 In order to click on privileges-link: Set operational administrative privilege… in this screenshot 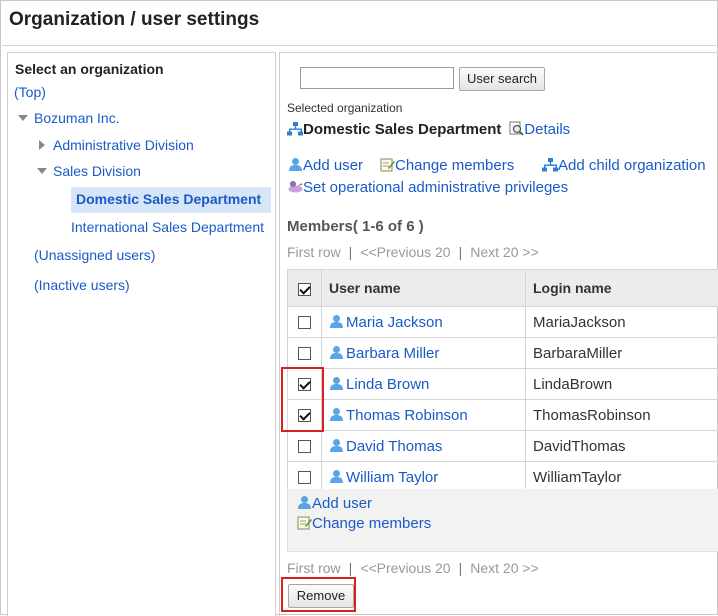, I will do `click(435, 187)`.